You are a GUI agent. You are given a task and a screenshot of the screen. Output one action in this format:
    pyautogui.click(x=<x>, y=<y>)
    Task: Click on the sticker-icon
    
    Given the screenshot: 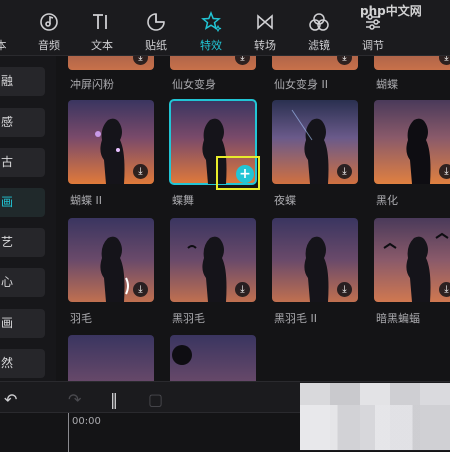 What is the action you would take?
    pyautogui.click(x=156, y=22)
    